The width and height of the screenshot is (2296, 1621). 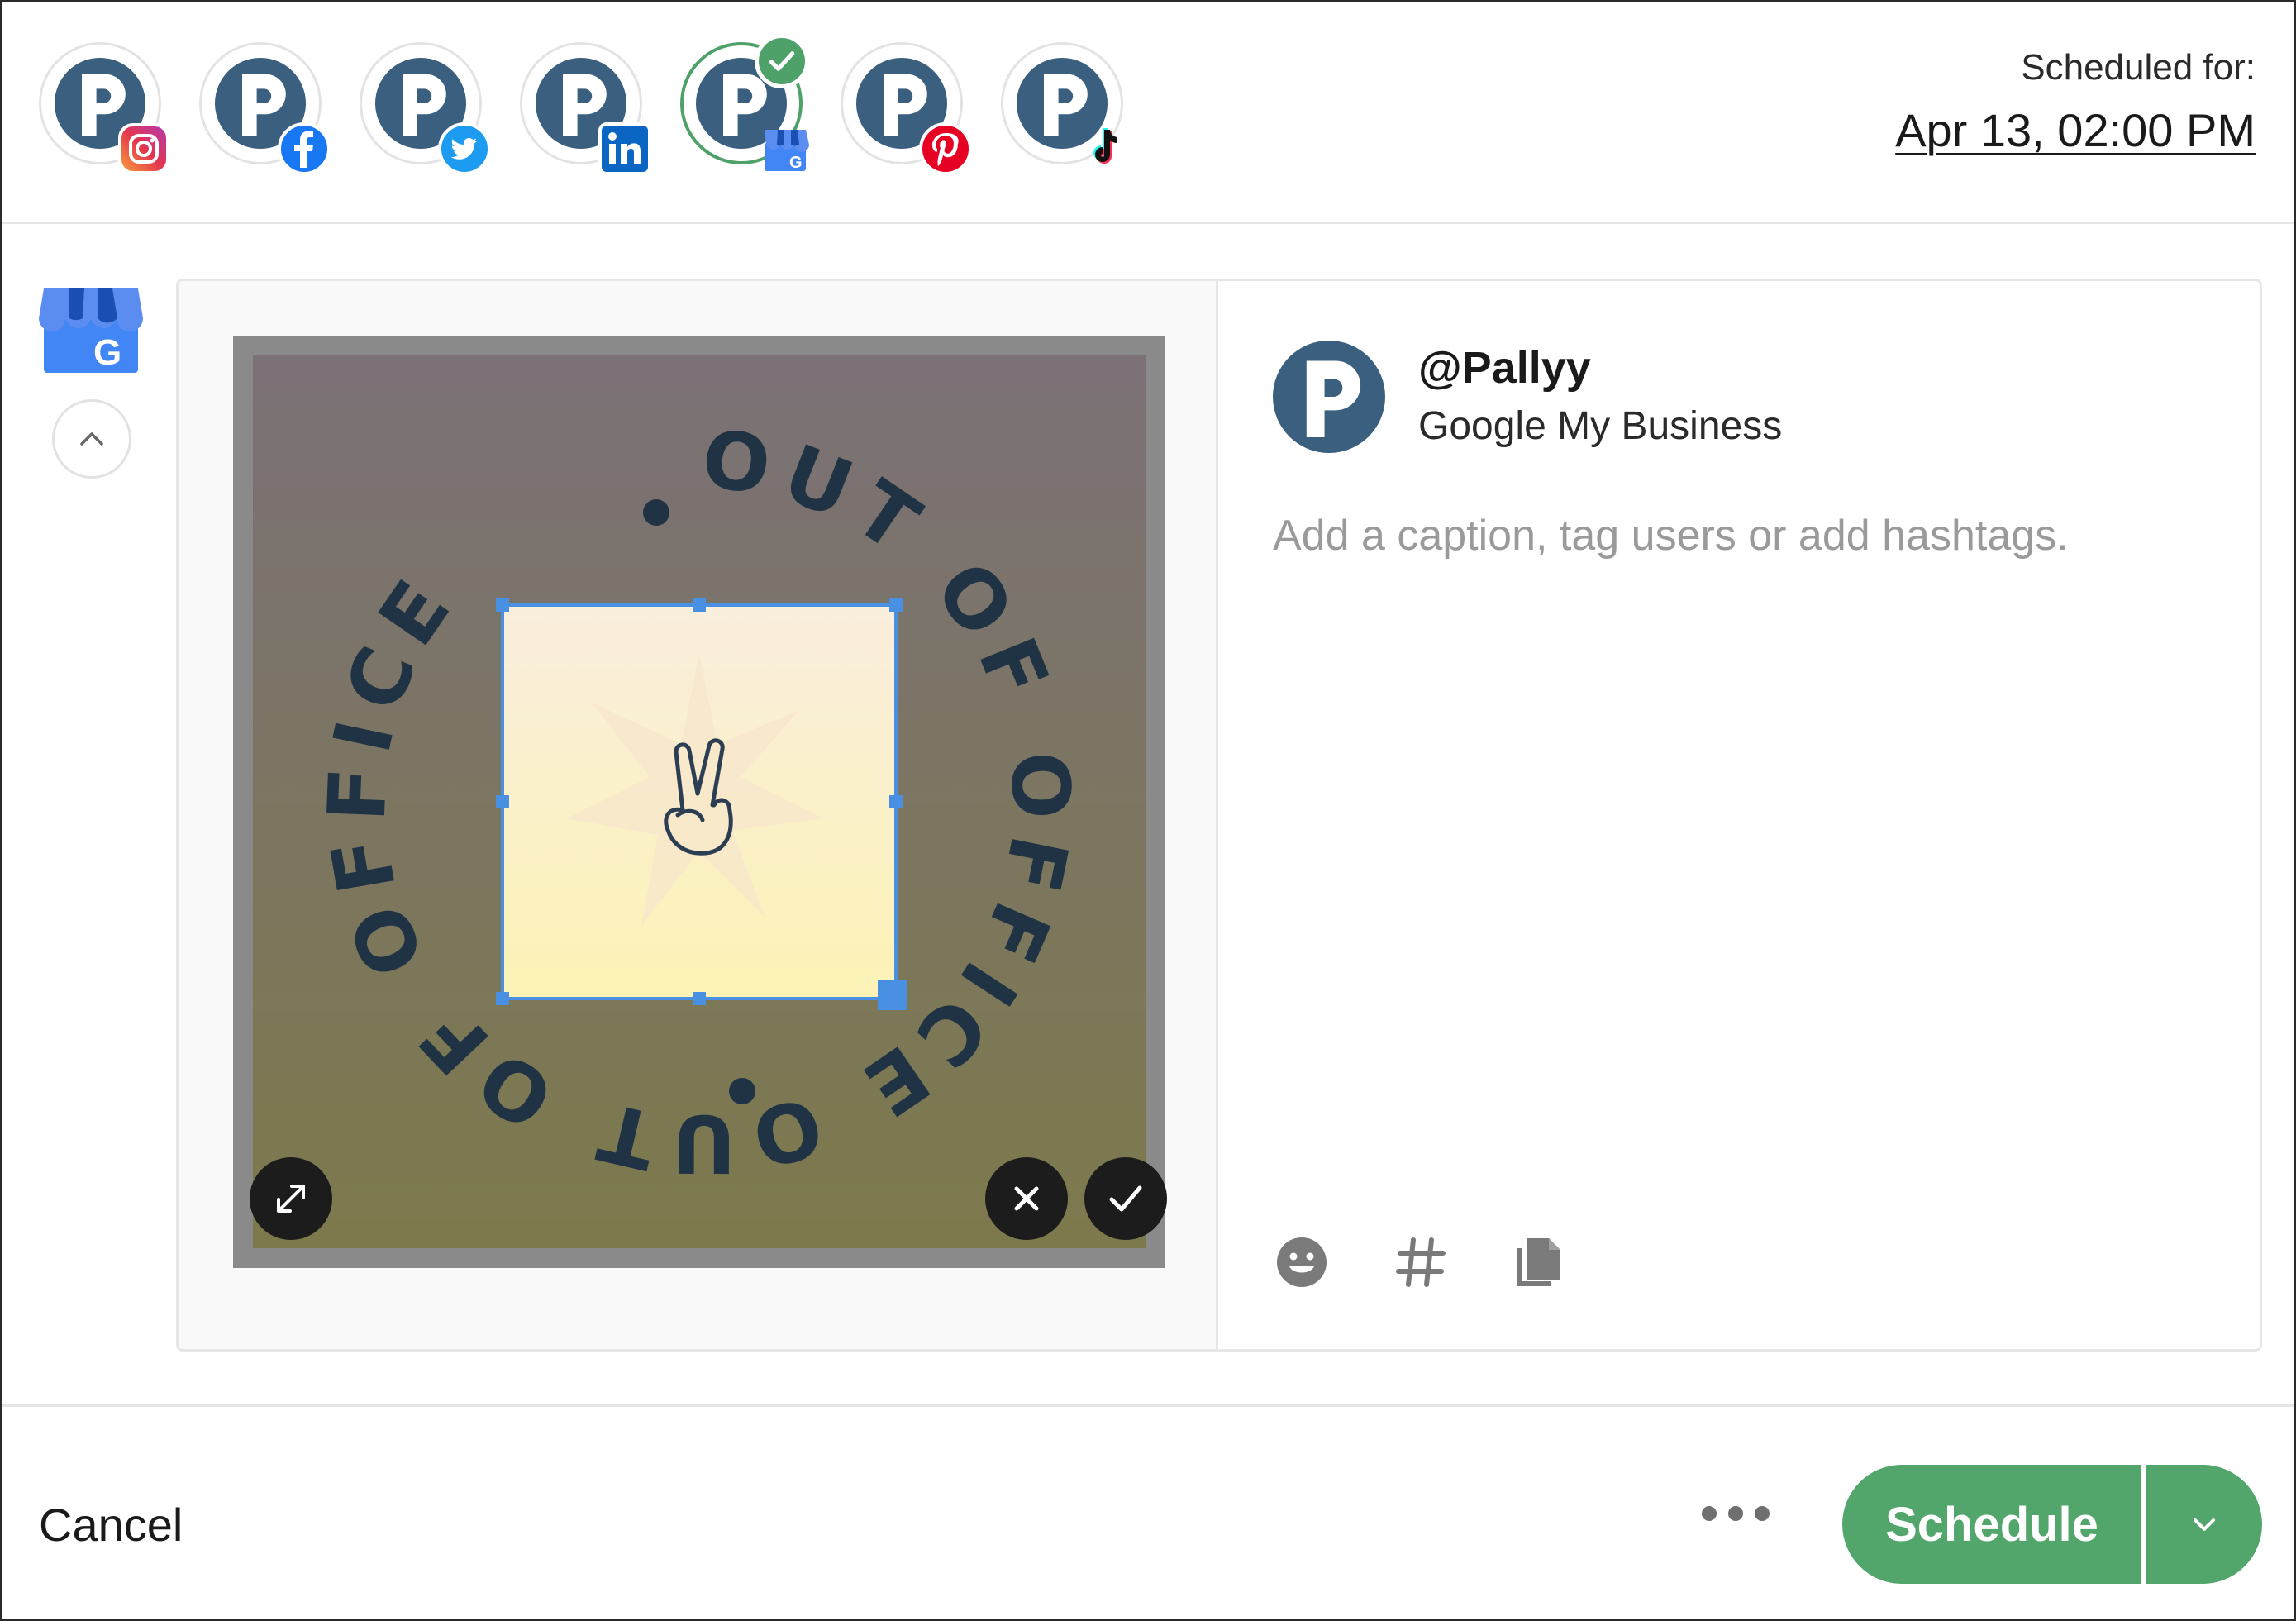 What do you see at coordinates (1504, 368) in the screenshot?
I see `account-handle: @Pallyy` at bounding box center [1504, 368].